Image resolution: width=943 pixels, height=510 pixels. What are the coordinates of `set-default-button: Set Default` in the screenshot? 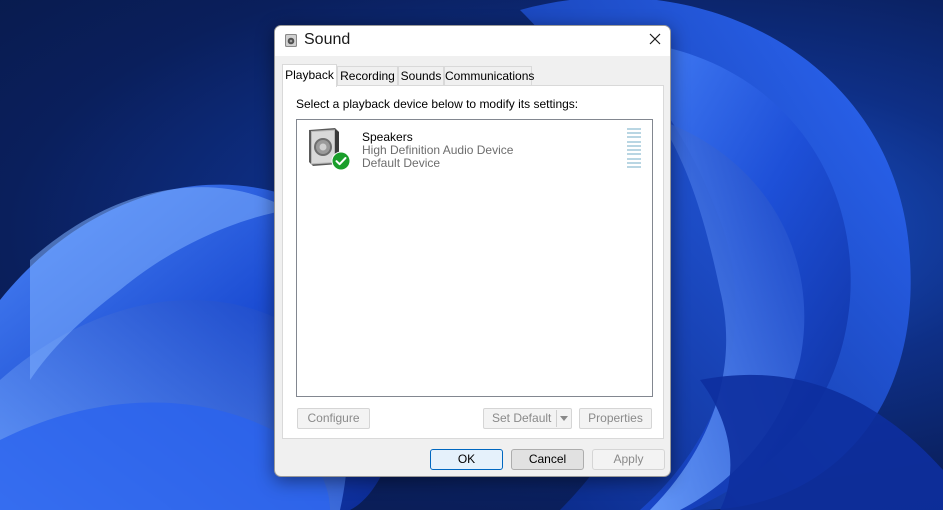 It's located at (527, 418).